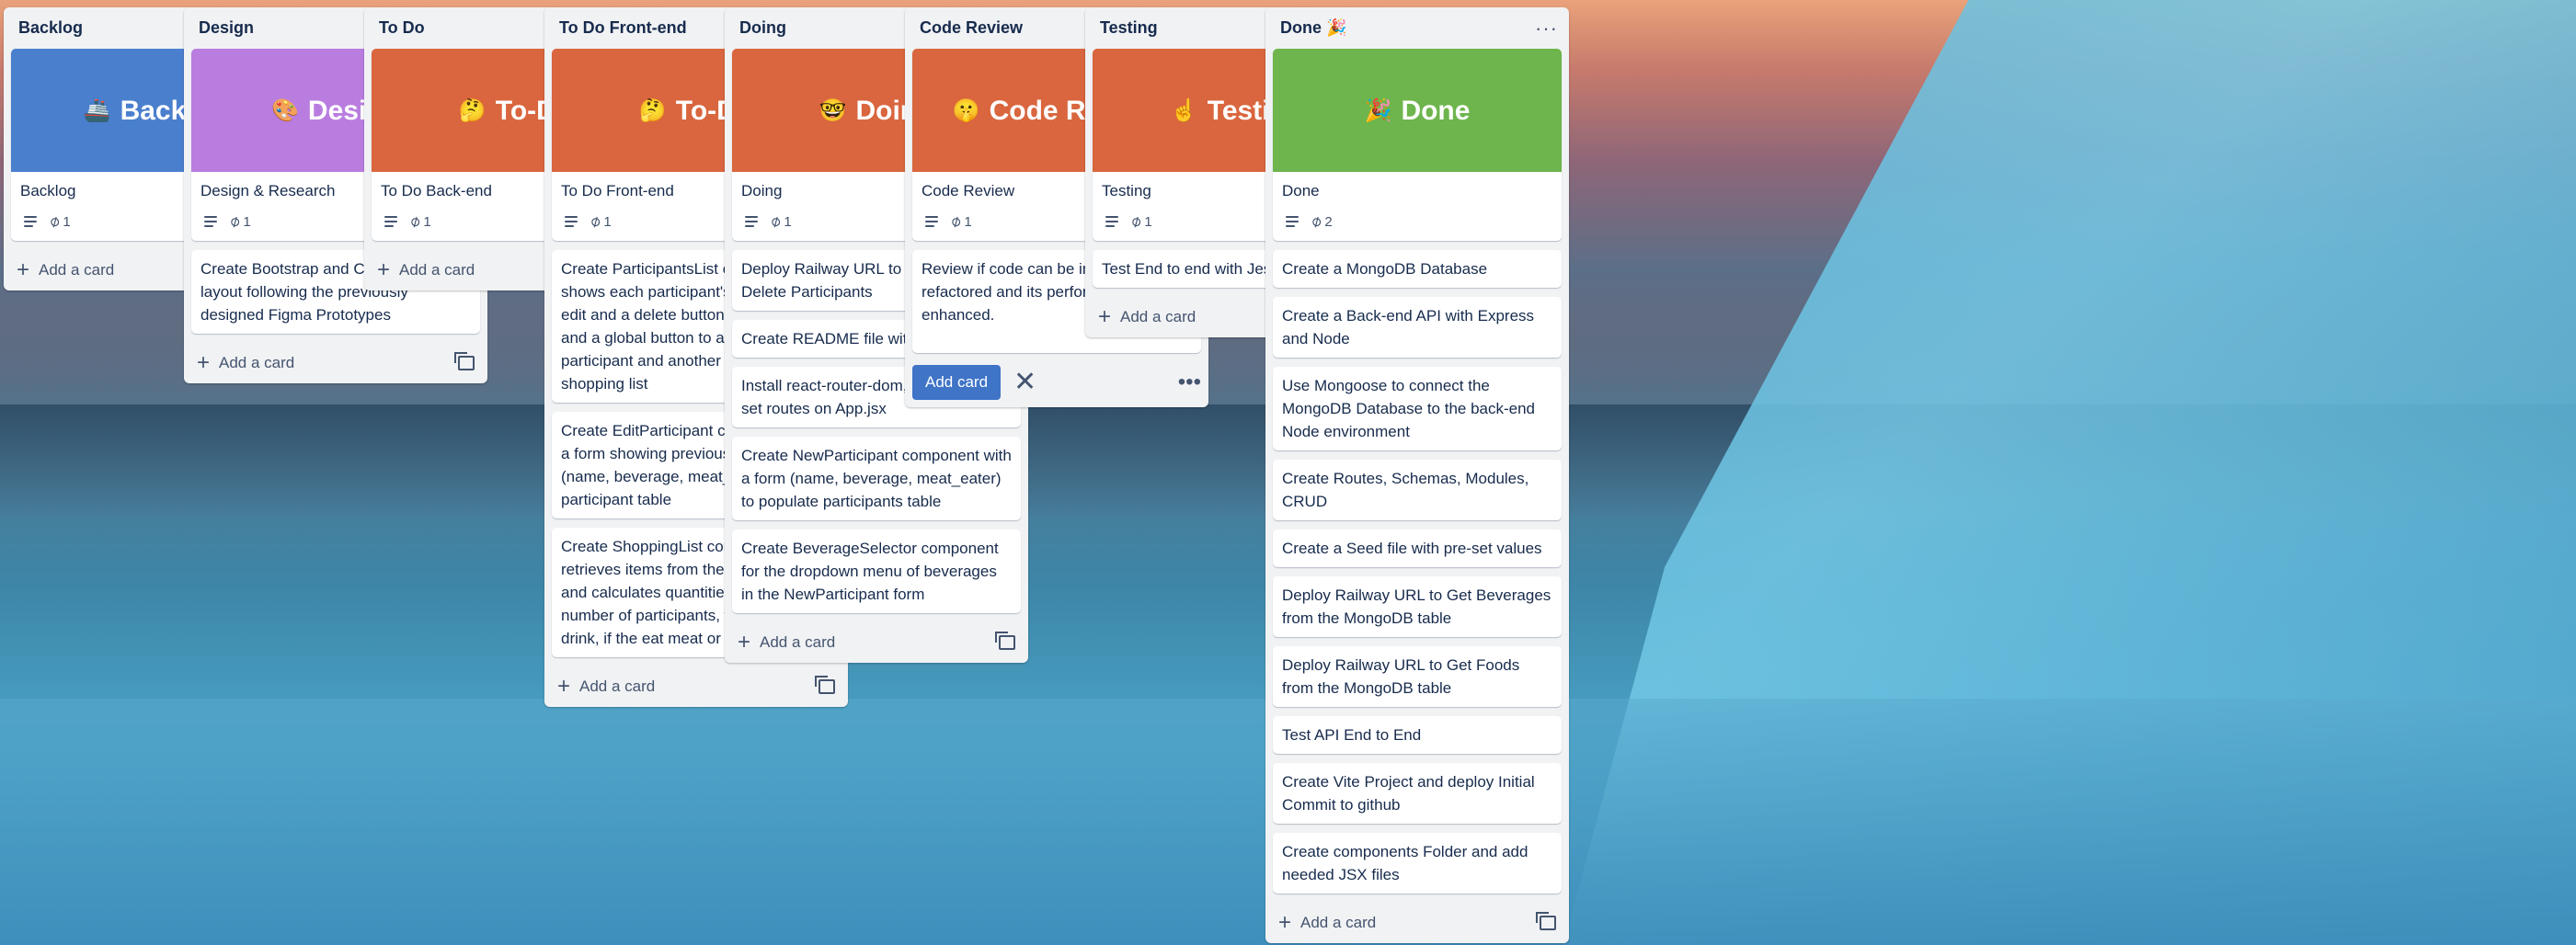 This screenshot has height=945, width=2576. Describe the element at coordinates (97, 110) in the screenshot. I see `cover-emoji: 🚢` at that location.